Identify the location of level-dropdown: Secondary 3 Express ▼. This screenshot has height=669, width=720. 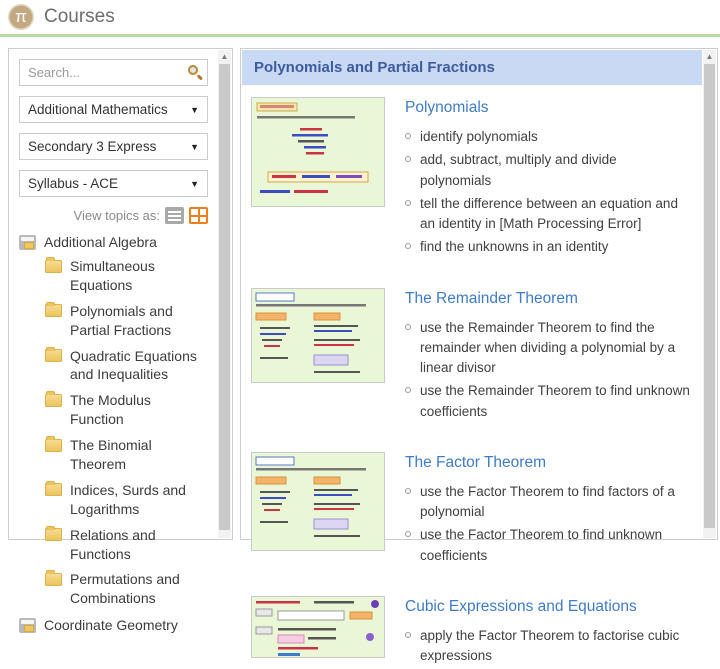
(113, 146).